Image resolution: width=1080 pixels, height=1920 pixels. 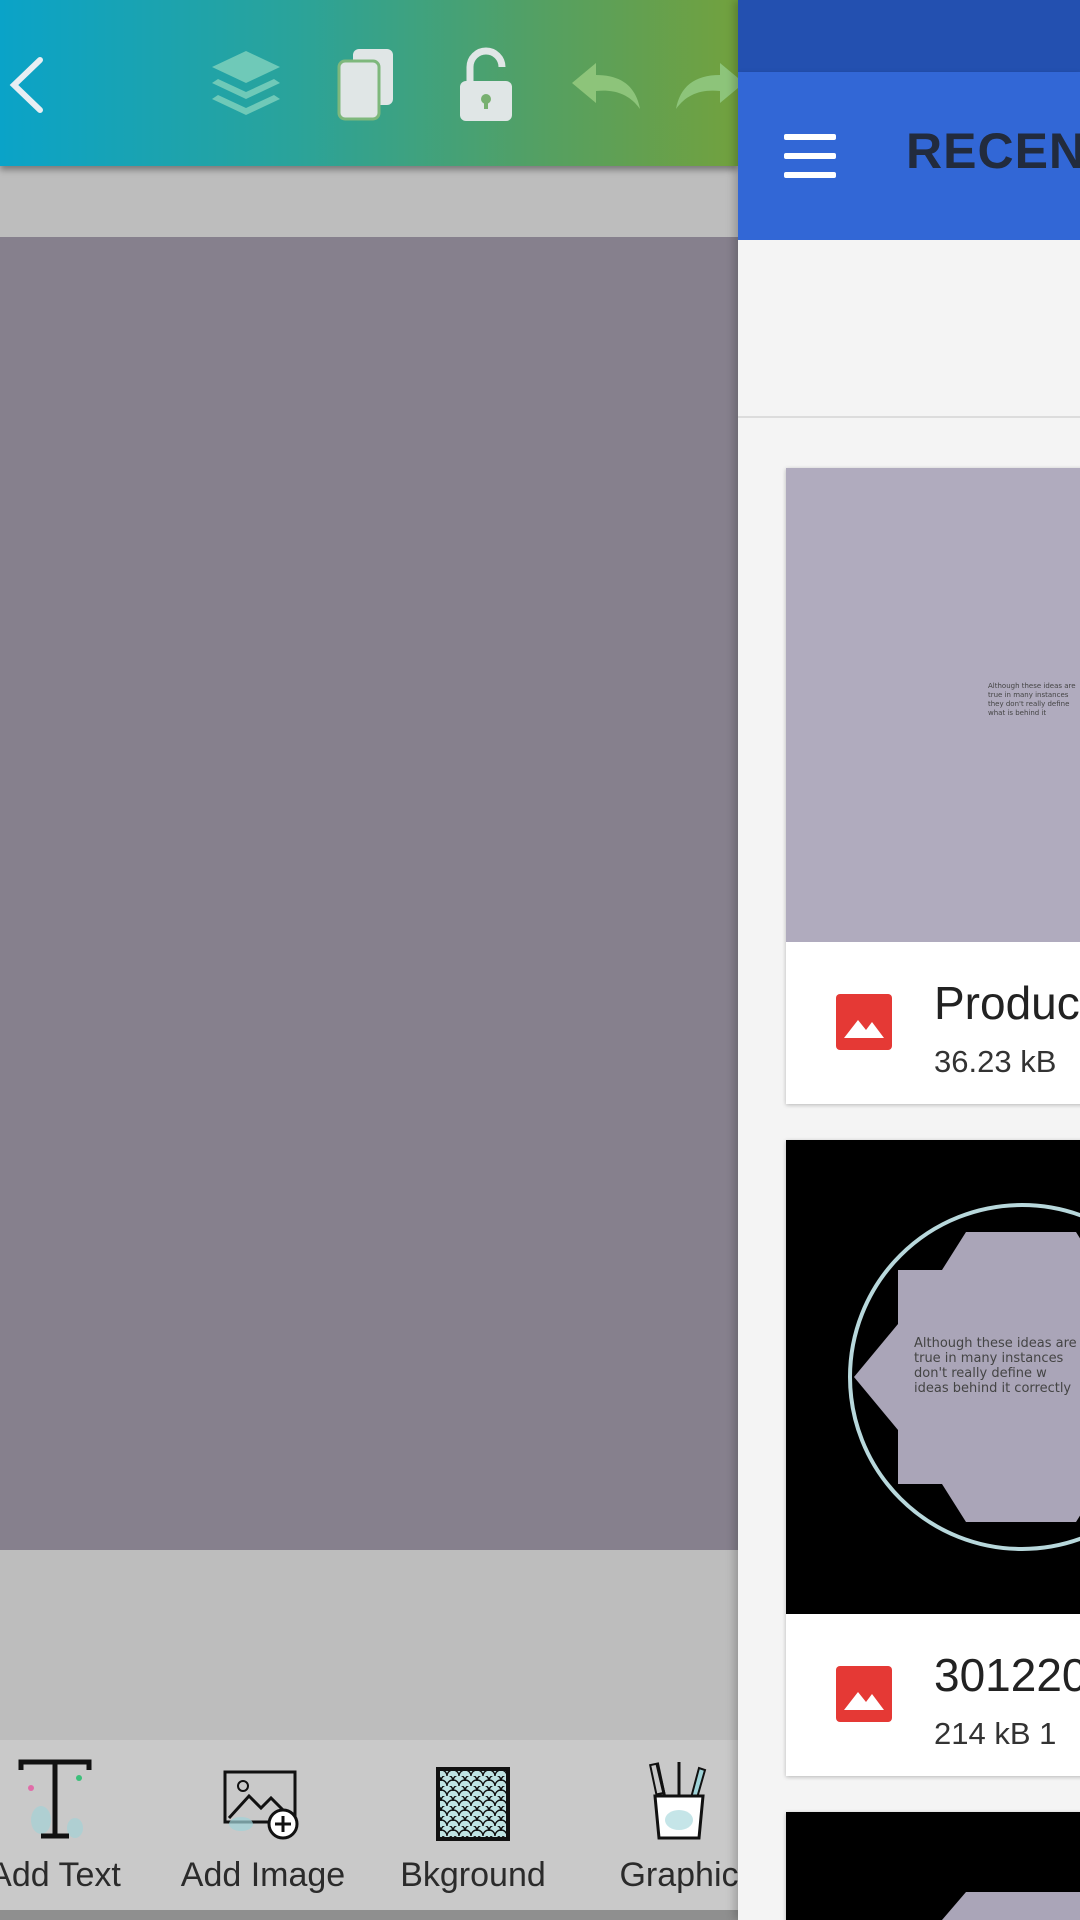 What do you see at coordinates (933, 1695) in the screenshot?
I see `file-info: 301220 214 kB 1` at bounding box center [933, 1695].